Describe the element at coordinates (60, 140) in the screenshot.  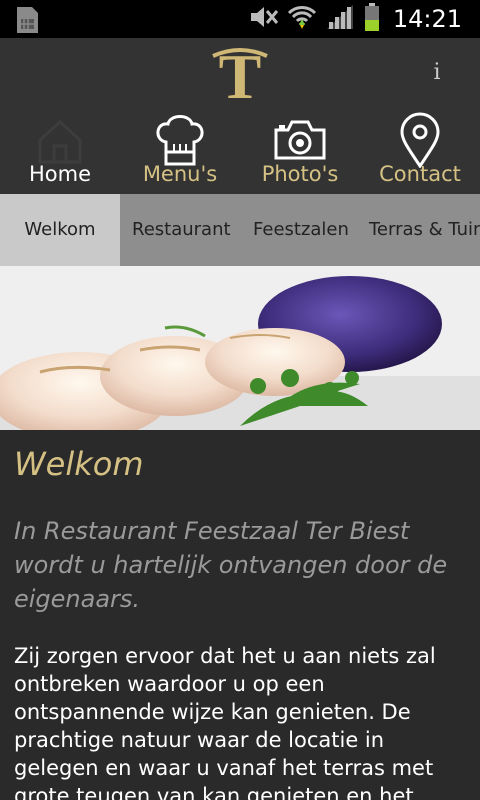
I see `home-icon` at that location.